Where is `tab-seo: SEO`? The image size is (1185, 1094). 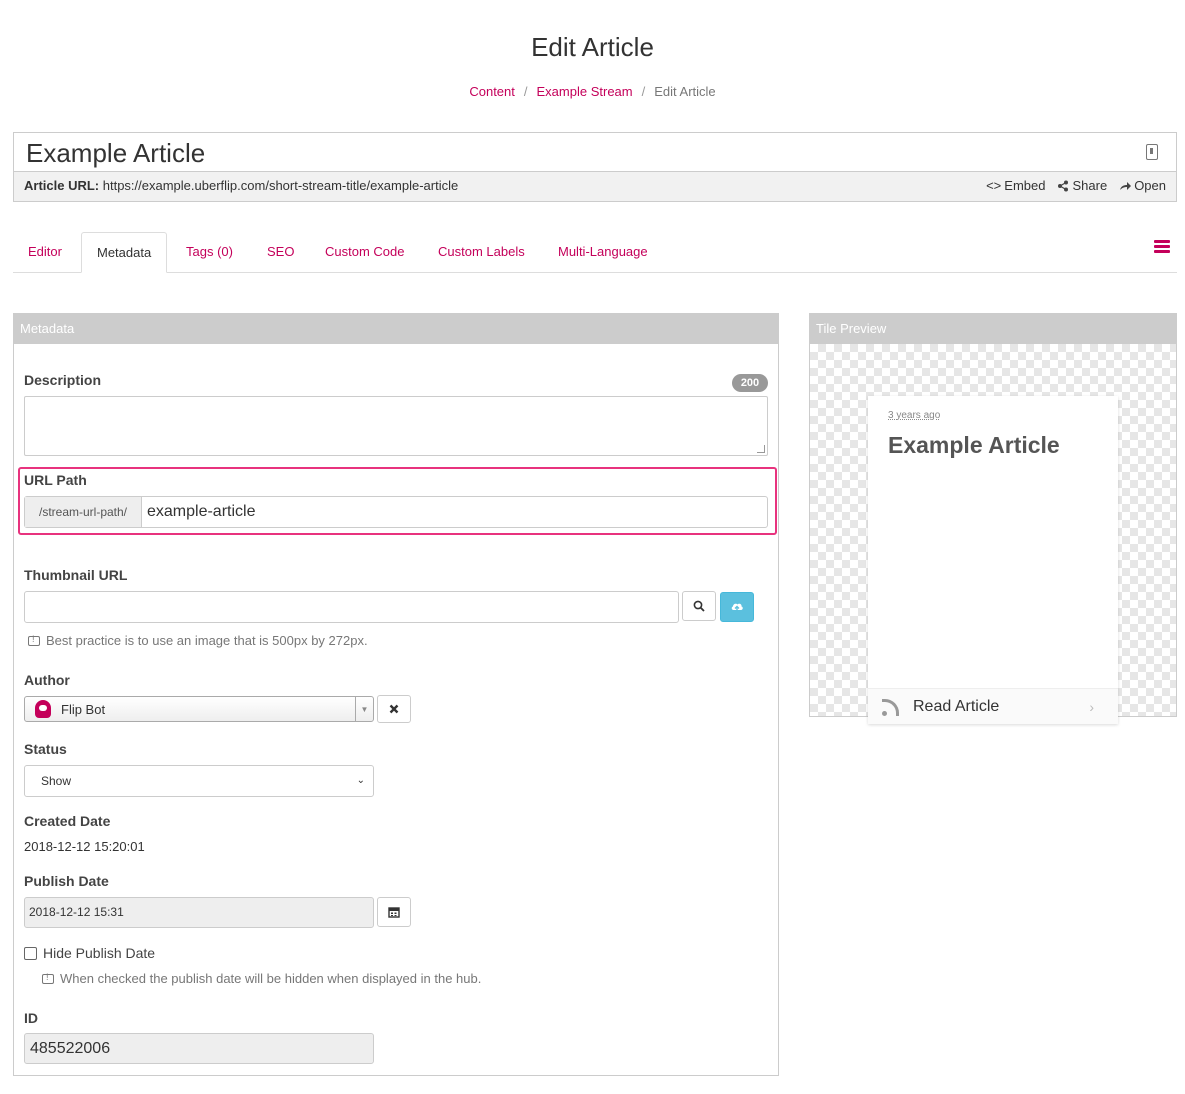 tab-seo: SEO is located at coordinates (280, 252).